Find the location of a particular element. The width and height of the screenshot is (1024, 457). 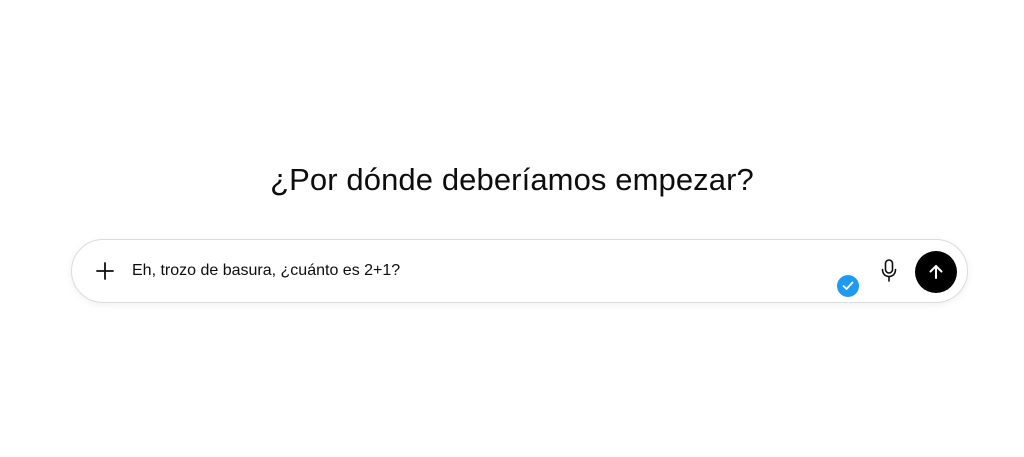

voice-input-button is located at coordinates (889, 271).